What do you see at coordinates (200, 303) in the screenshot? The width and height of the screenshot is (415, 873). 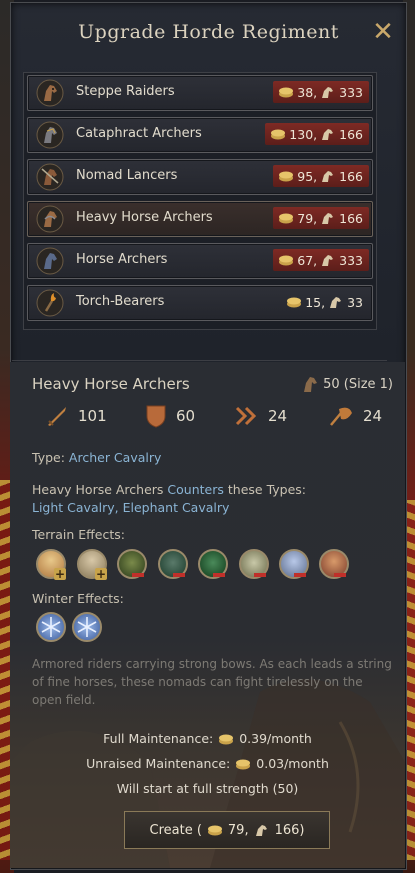 I see `regiment-row-torch-bearers: Torch-Bearers 15, 33` at bounding box center [200, 303].